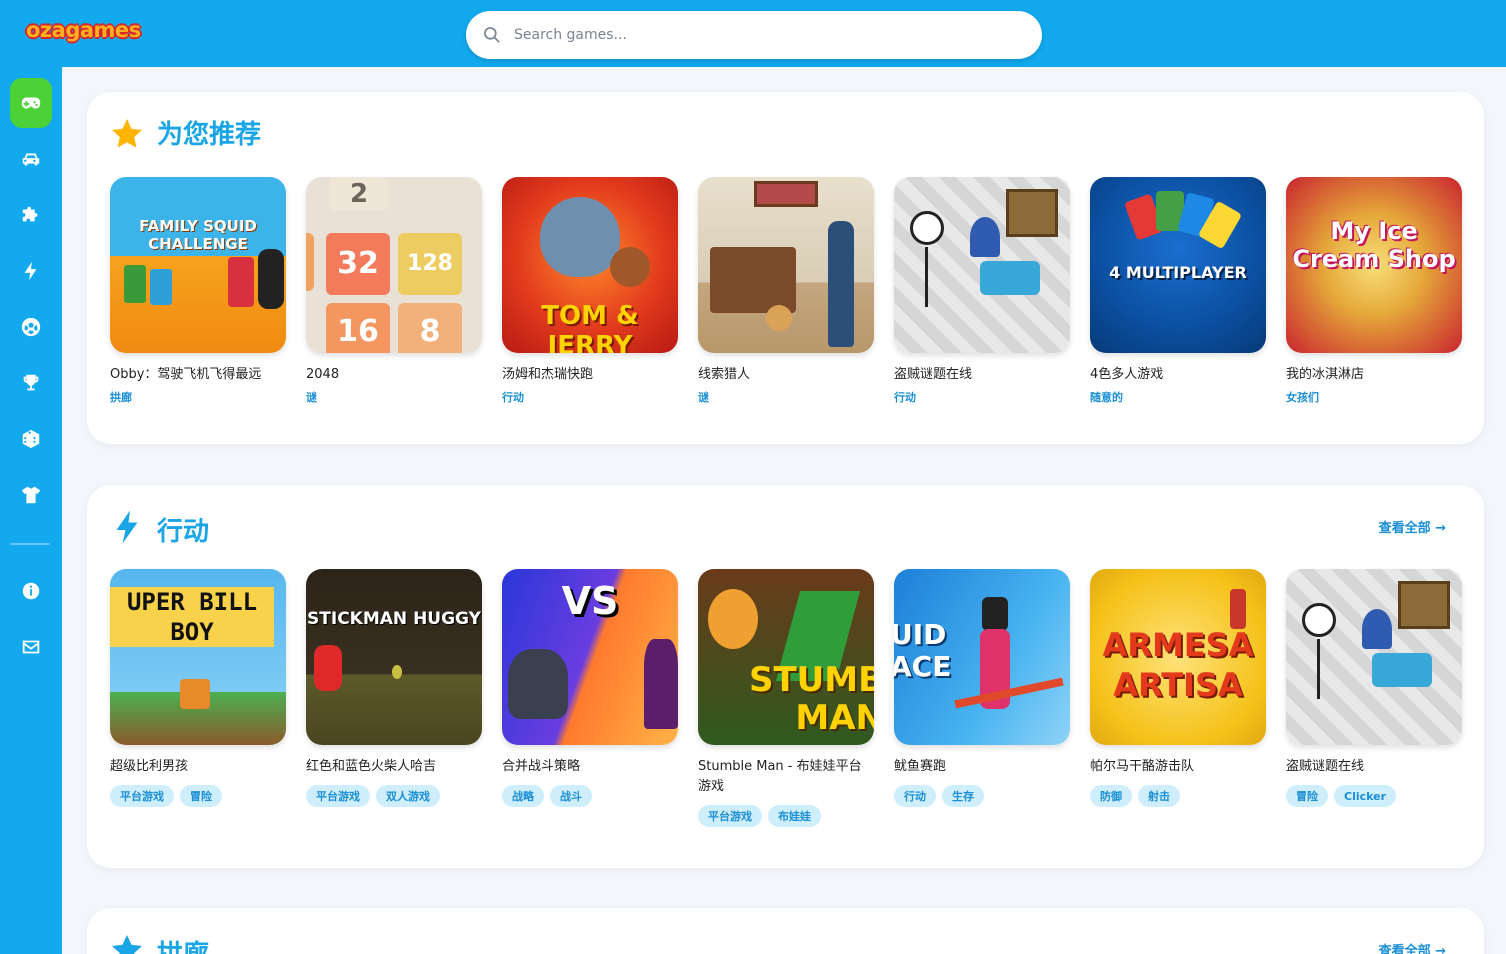 The image size is (1506, 954). I want to click on game-card: 线索猎人 谜, so click(786, 290).